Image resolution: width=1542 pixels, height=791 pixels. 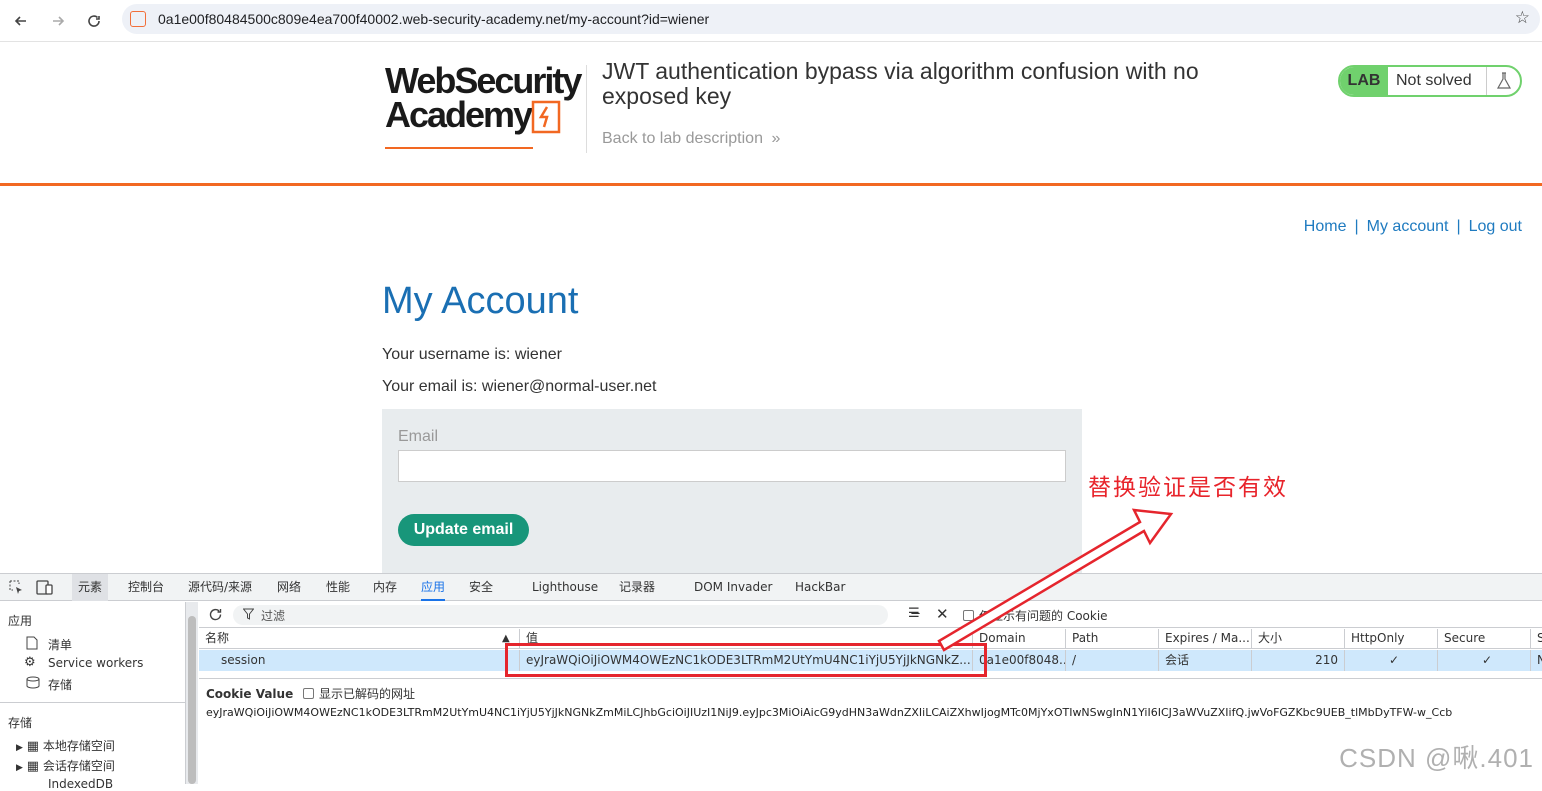 I want to click on devtools-tab-7: 安全, so click(x=481, y=587).